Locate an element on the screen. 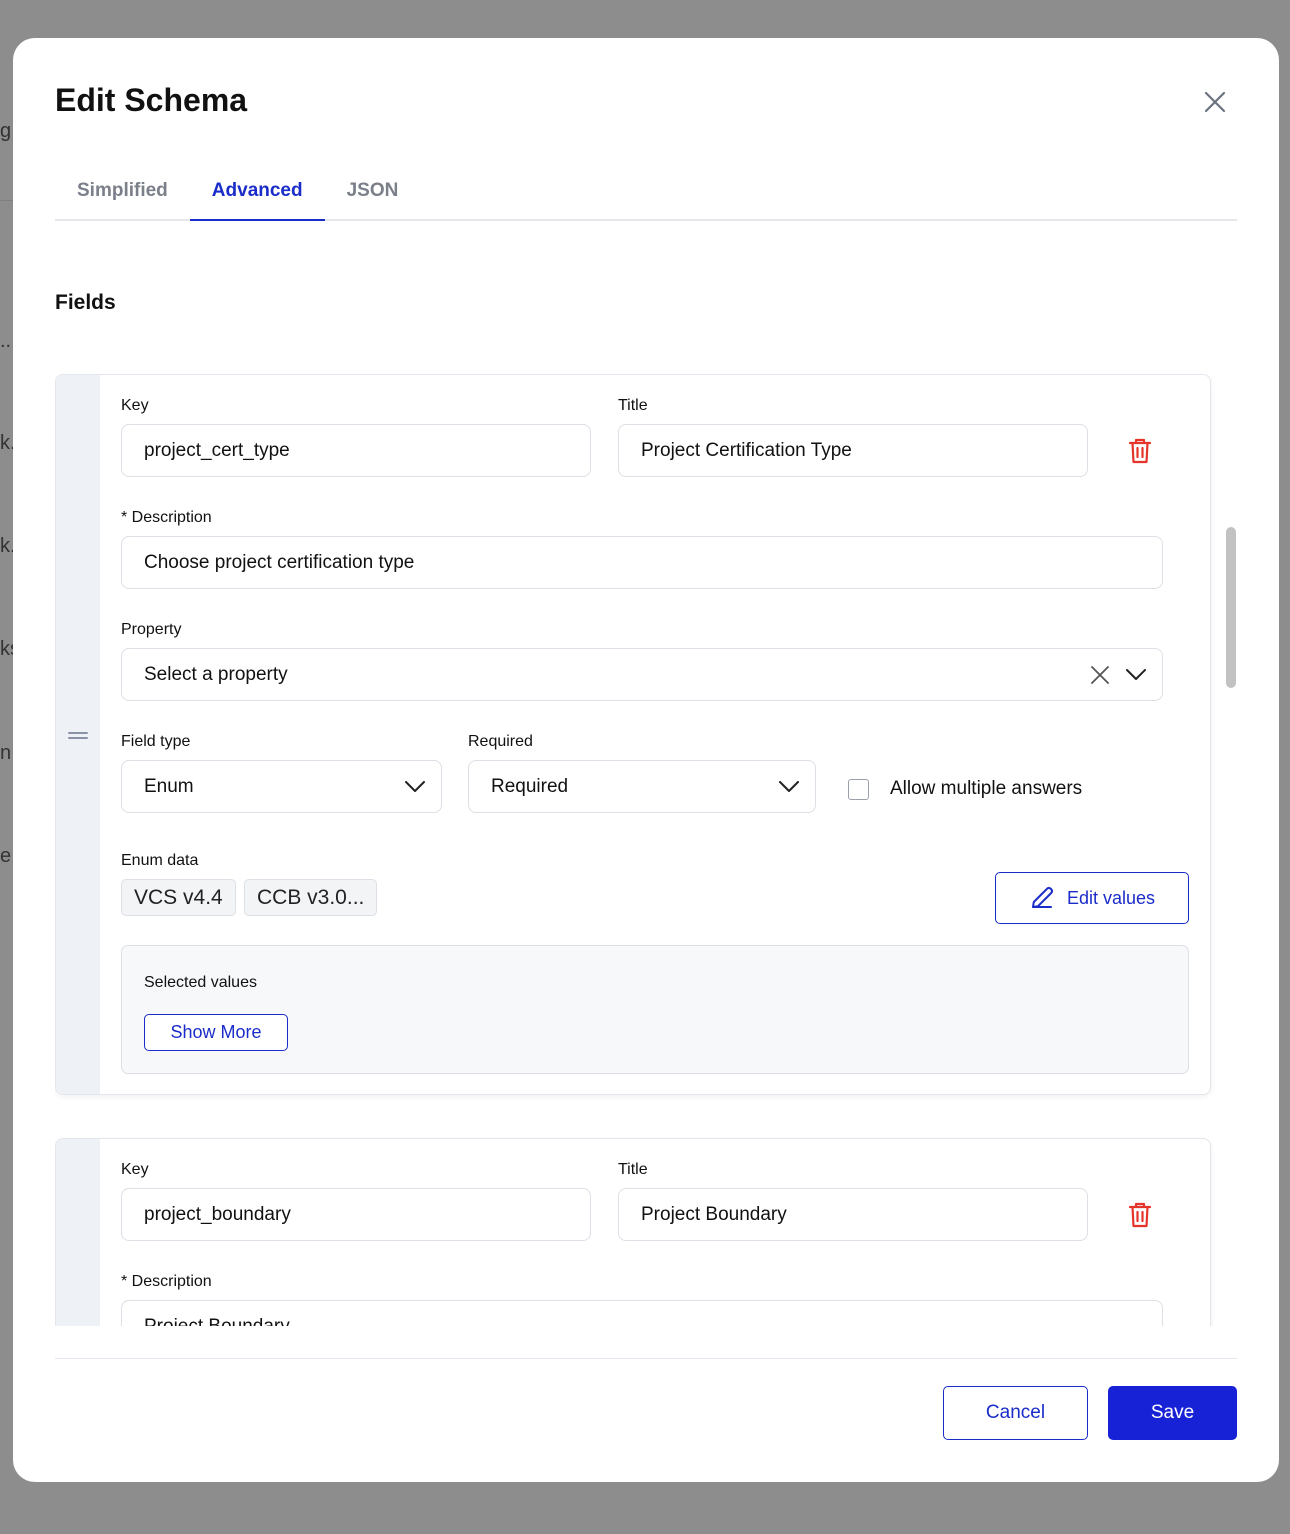  background-text: g is located at coordinates (6, 131).